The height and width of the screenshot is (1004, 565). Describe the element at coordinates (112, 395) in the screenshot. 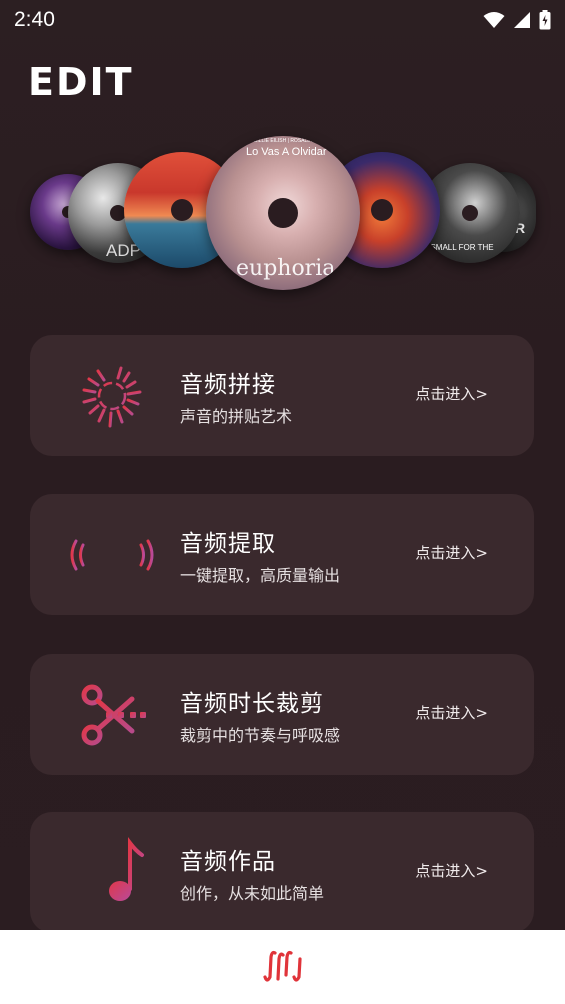

I see `audio-splice-icon` at that location.